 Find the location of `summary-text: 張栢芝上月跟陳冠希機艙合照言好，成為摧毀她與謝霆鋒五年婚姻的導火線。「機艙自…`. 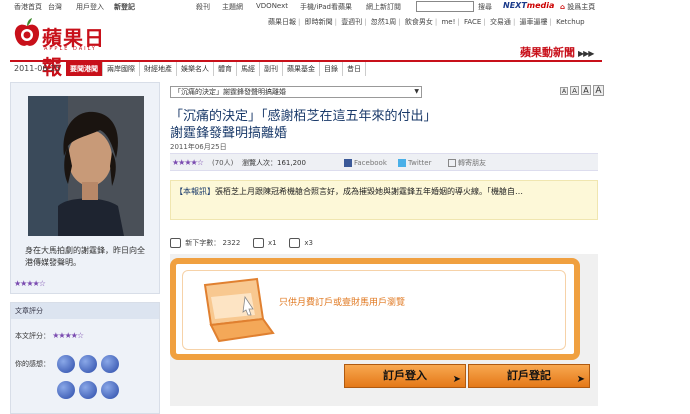

summary-text: 張栢芝上月跟陳冠希機艙合照言好，成為摧毀她與謝霆鋒五年婚姻的導火線。「機艙自… is located at coordinates (369, 191).